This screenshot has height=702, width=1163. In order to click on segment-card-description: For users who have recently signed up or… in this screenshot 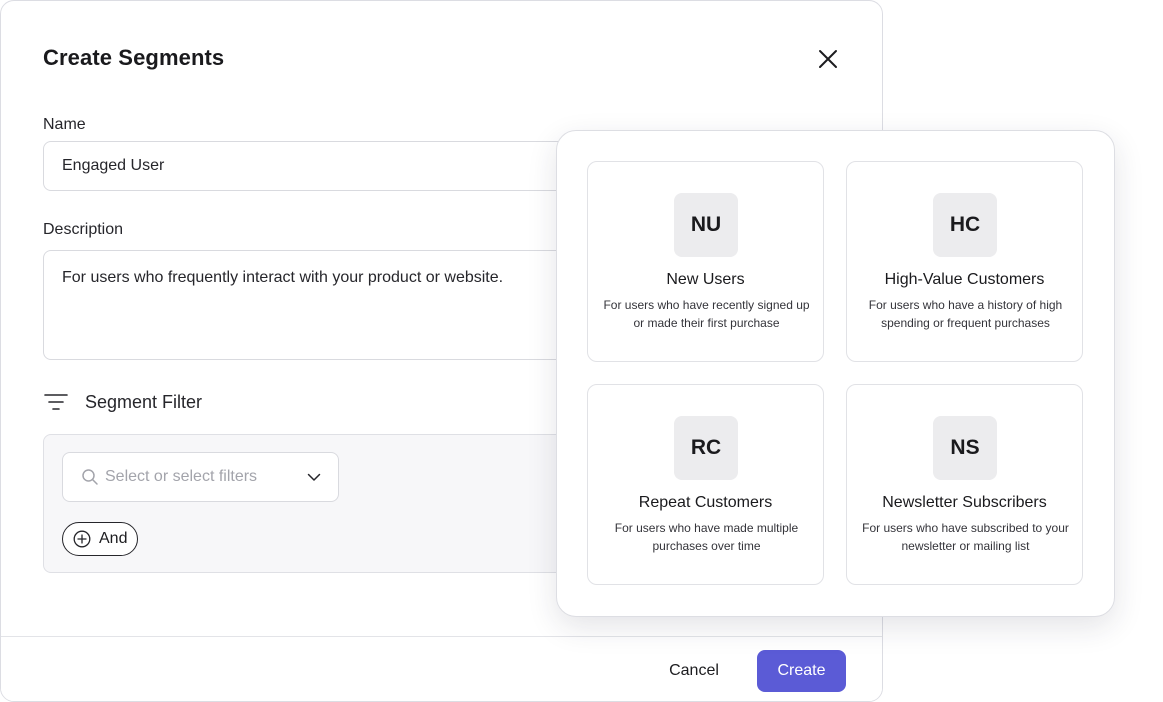, I will do `click(706, 314)`.